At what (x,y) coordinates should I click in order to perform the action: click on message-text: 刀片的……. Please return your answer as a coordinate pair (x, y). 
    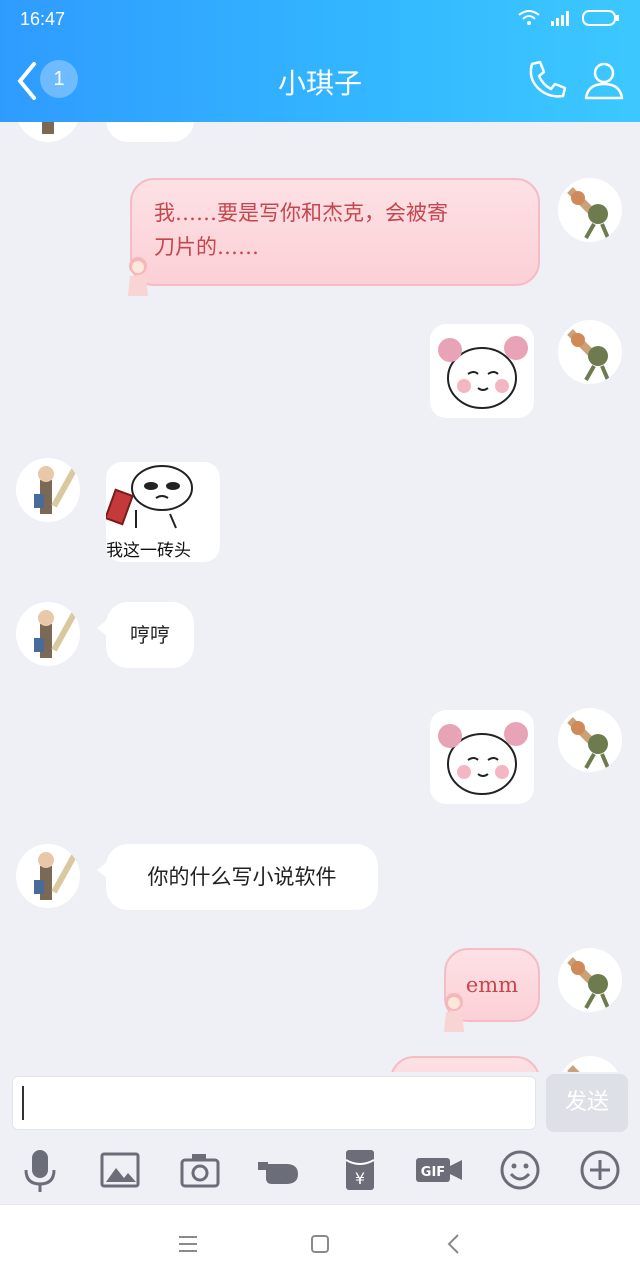
    Looking at the image, I should click on (206, 247).